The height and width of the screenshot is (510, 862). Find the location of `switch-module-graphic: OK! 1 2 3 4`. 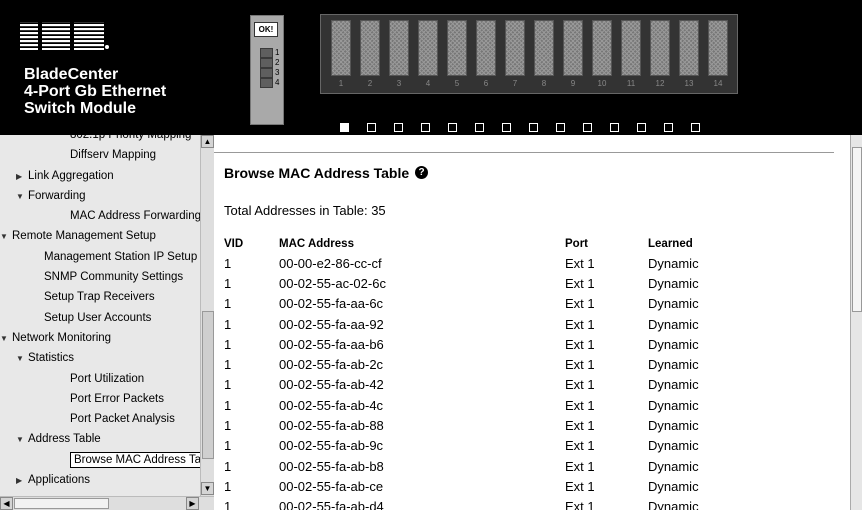

switch-module-graphic: OK! 1 2 3 4 is located at coordinates (267, 70).